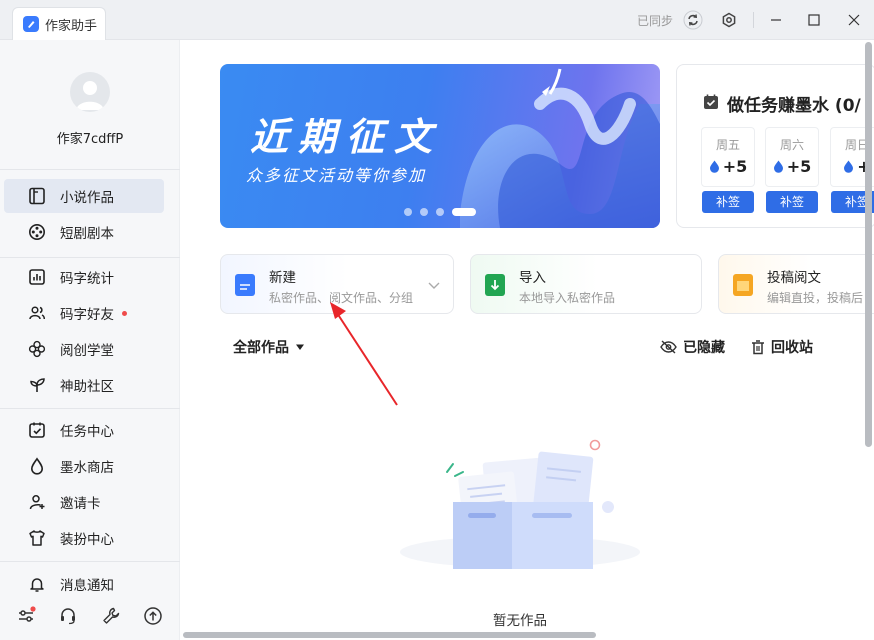 This screenshot has height=640, width=874. Describe the element at coordinates (26, 616) in the screenshot. I see `sliders-icon` at that location.